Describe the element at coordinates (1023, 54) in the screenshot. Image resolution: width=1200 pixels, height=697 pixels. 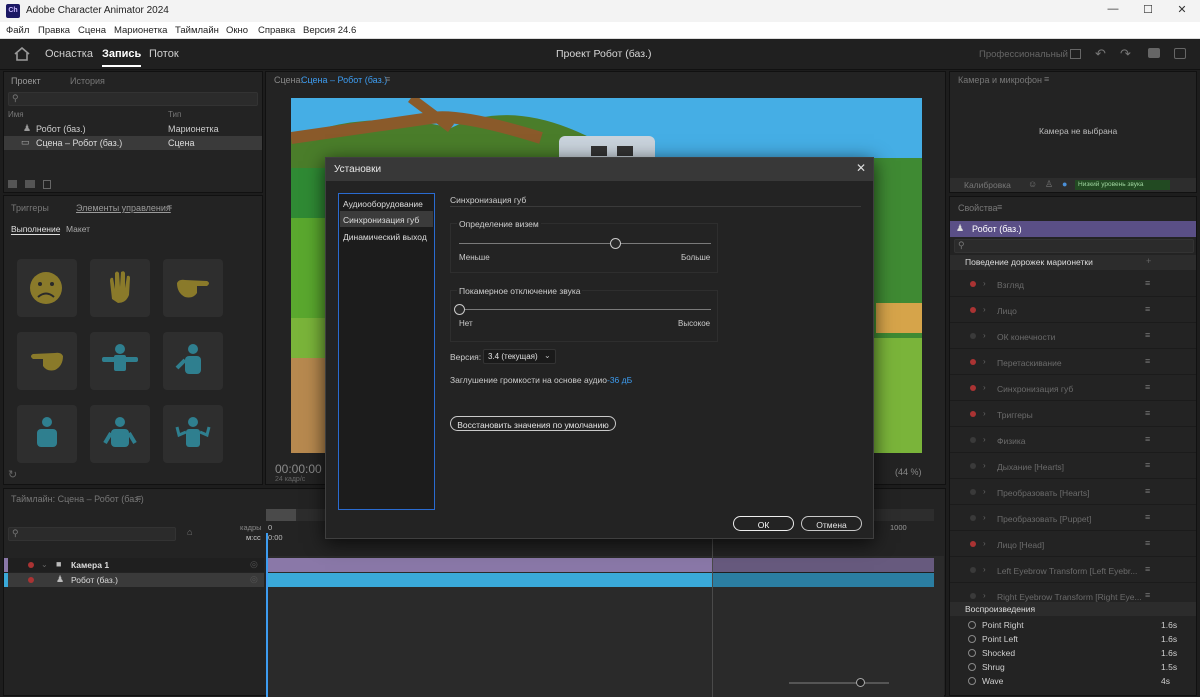
I see `mode-label: Профессиональный` at that location.